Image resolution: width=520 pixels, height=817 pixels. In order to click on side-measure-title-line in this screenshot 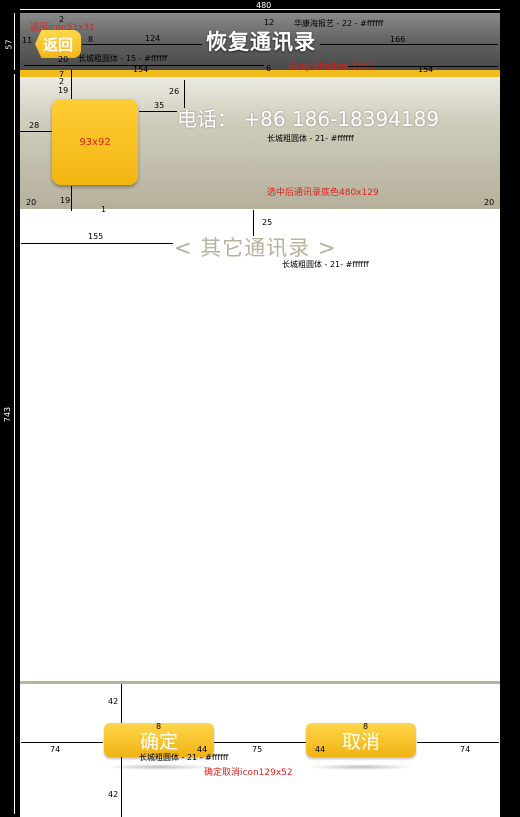, I will do `click(14, 41)`.